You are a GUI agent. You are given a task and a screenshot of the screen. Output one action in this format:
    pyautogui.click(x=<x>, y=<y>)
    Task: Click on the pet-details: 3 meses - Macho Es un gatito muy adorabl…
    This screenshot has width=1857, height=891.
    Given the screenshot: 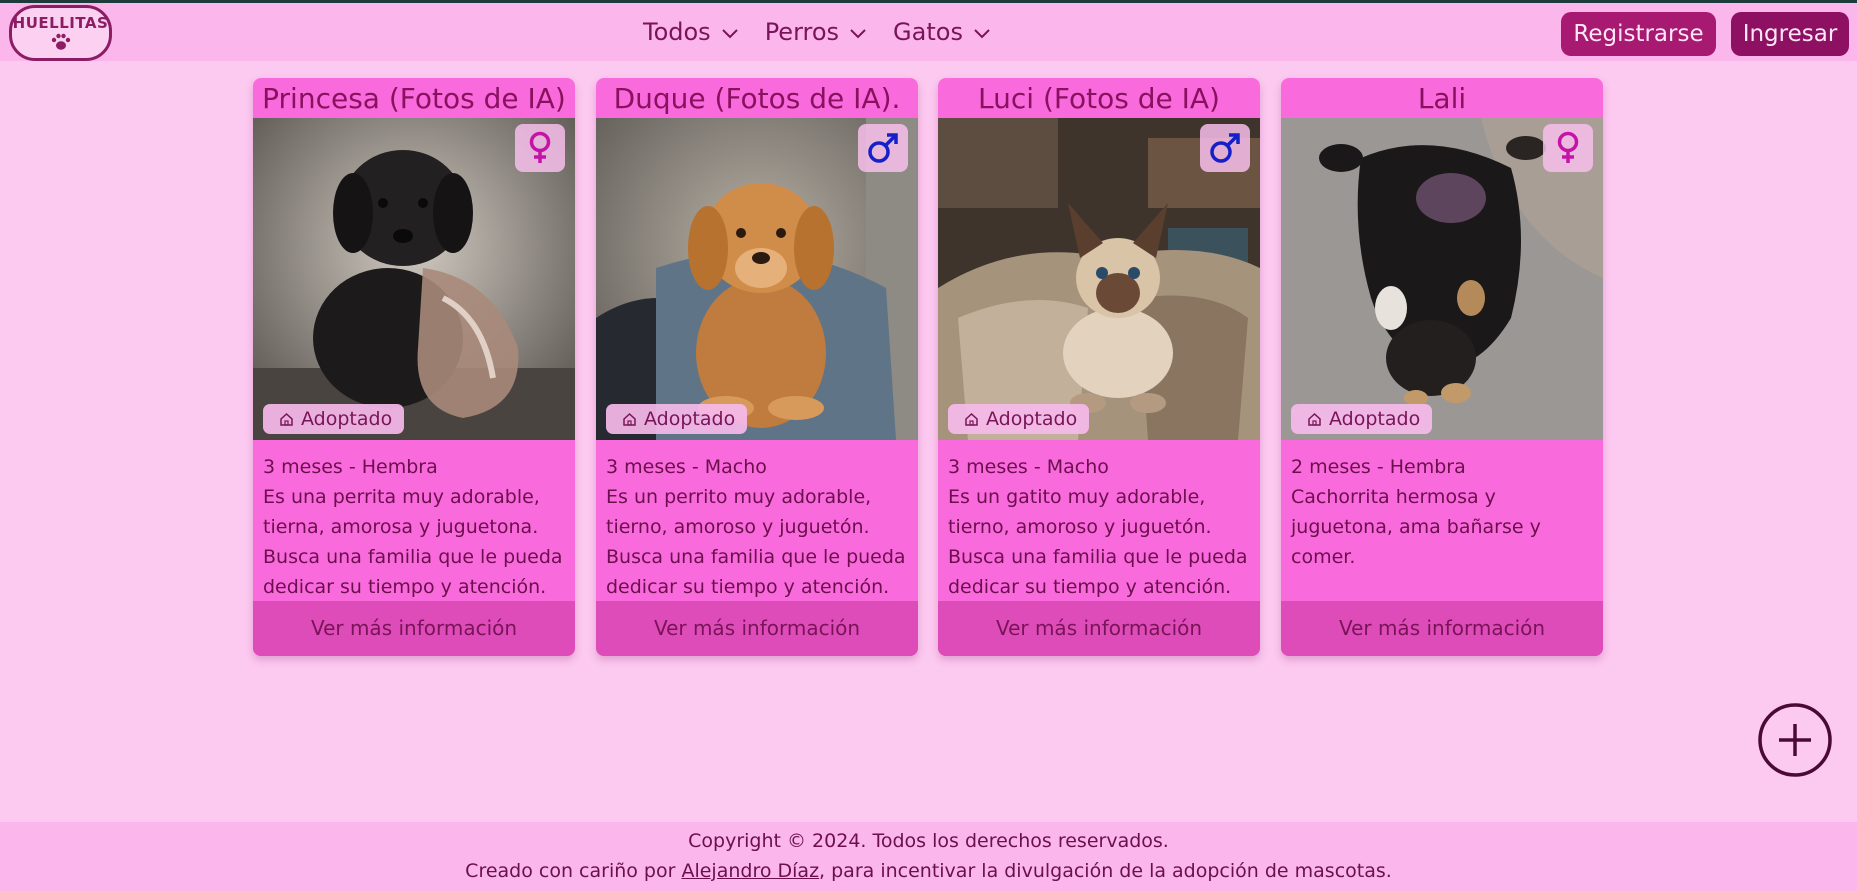 What is the action you would take?
    pyautogui.click(x=1099, y=520)
    